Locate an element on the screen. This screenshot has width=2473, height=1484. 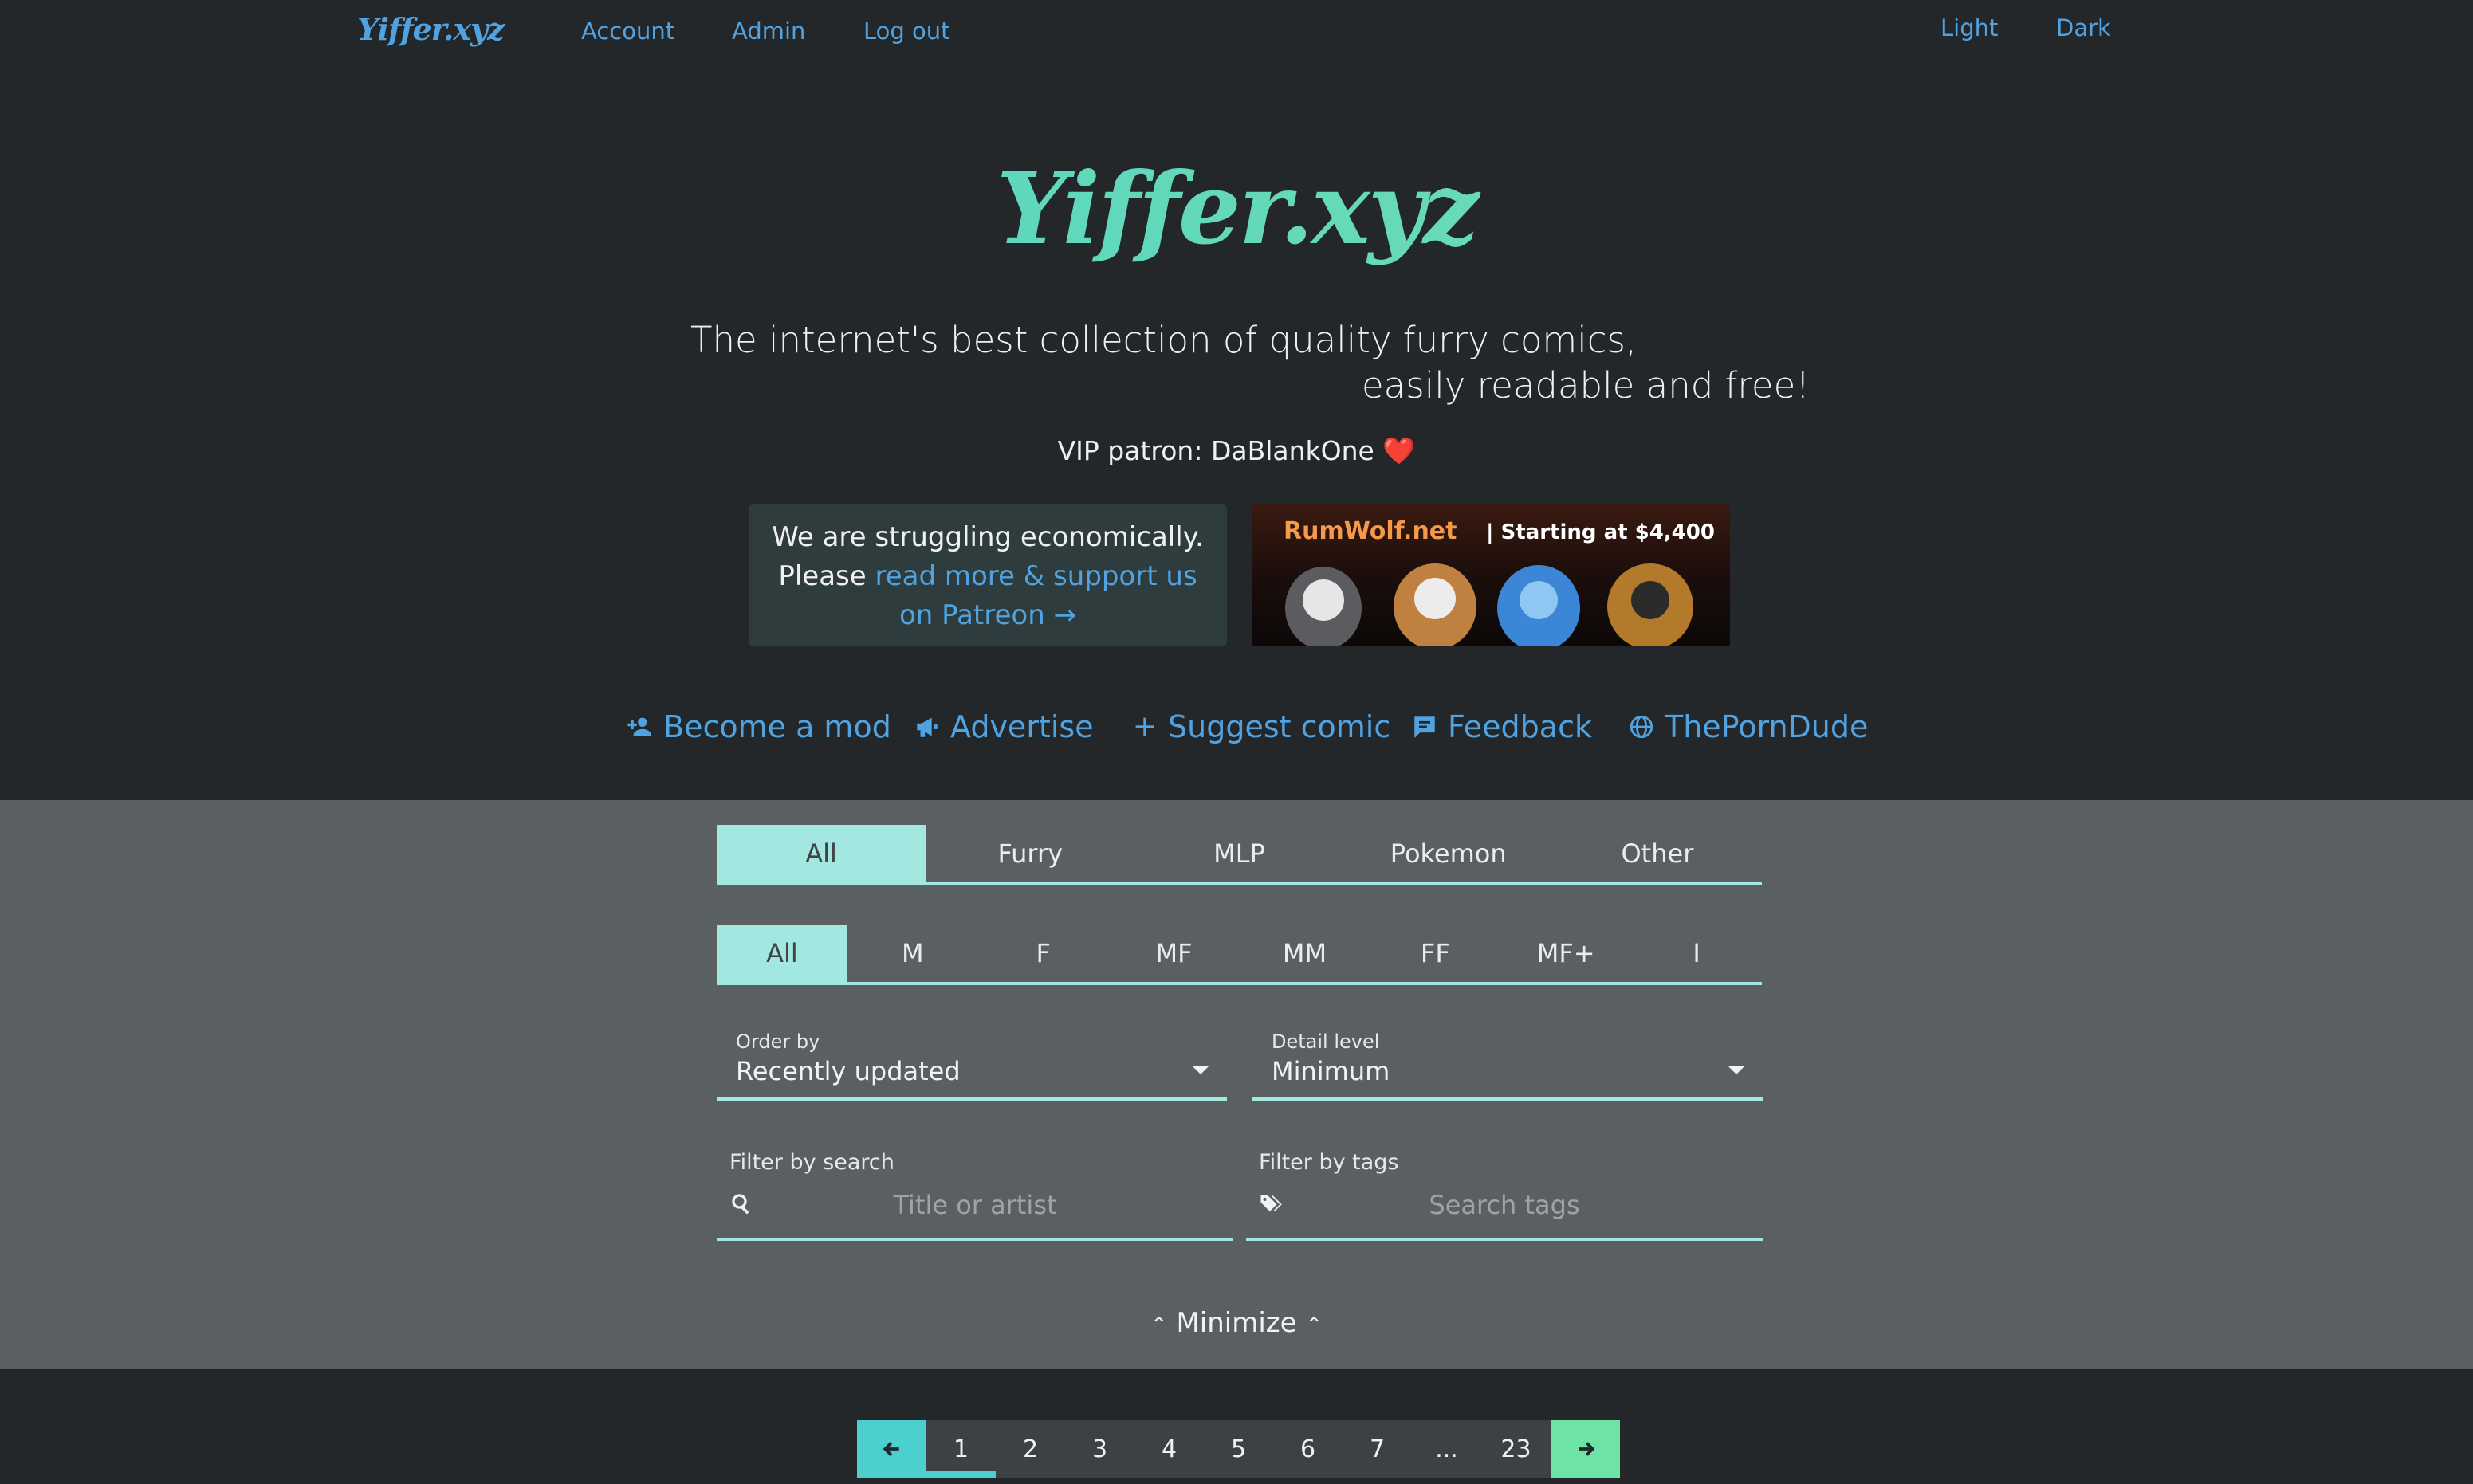
arrow-left-icon is located at coordinates (891, 1449).